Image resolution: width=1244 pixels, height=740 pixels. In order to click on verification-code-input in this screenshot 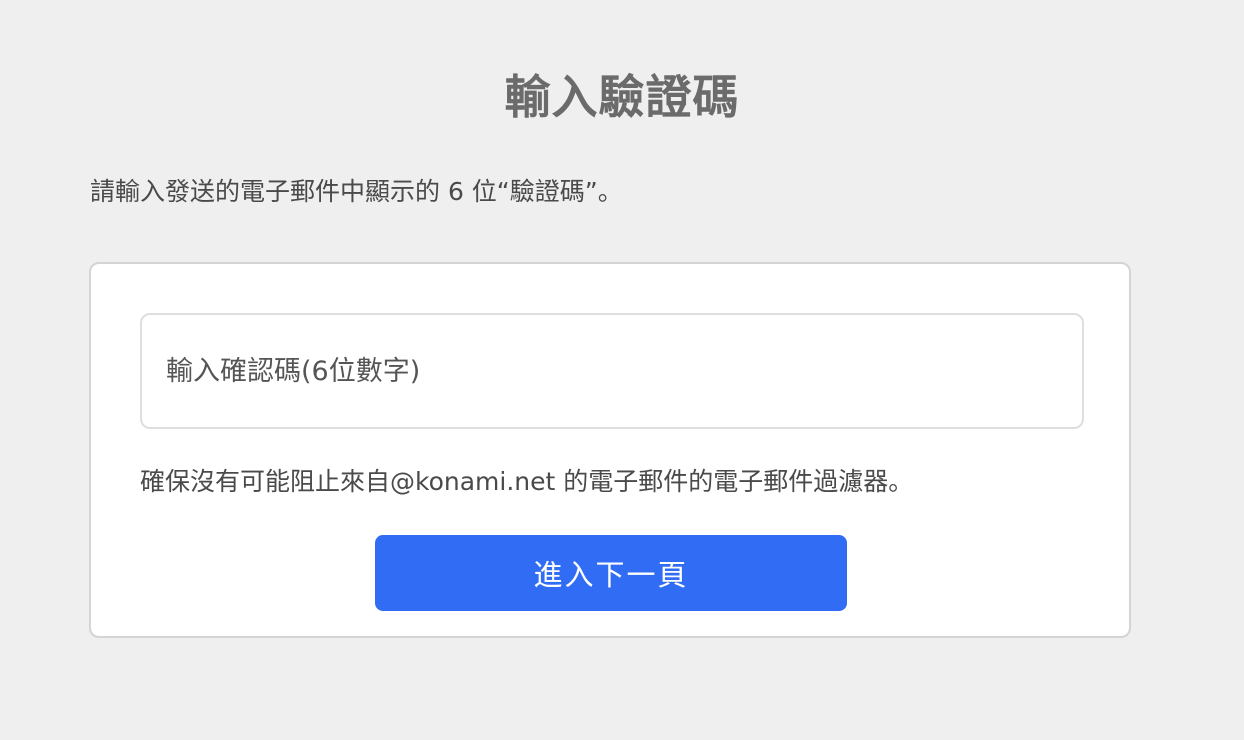, I will do `click(612, 371)`.